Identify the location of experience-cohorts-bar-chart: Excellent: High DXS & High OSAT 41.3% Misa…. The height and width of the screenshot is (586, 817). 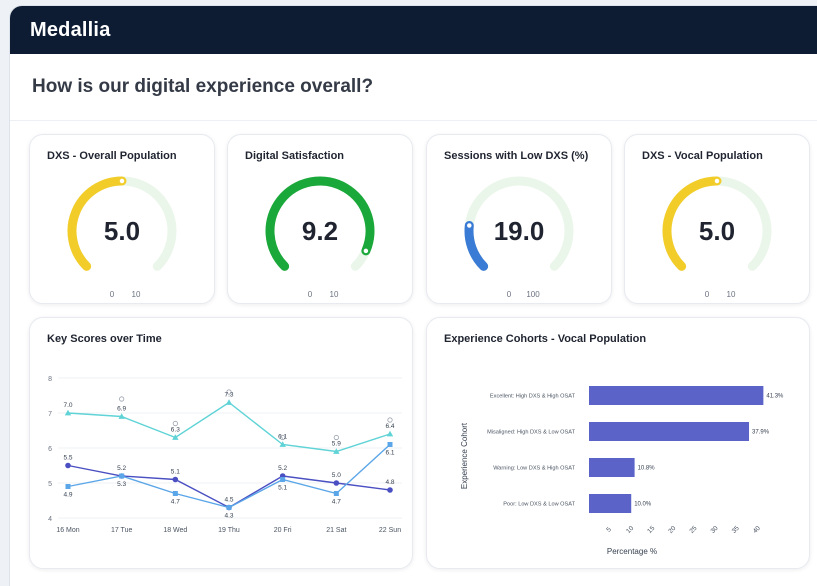
(622, 471).